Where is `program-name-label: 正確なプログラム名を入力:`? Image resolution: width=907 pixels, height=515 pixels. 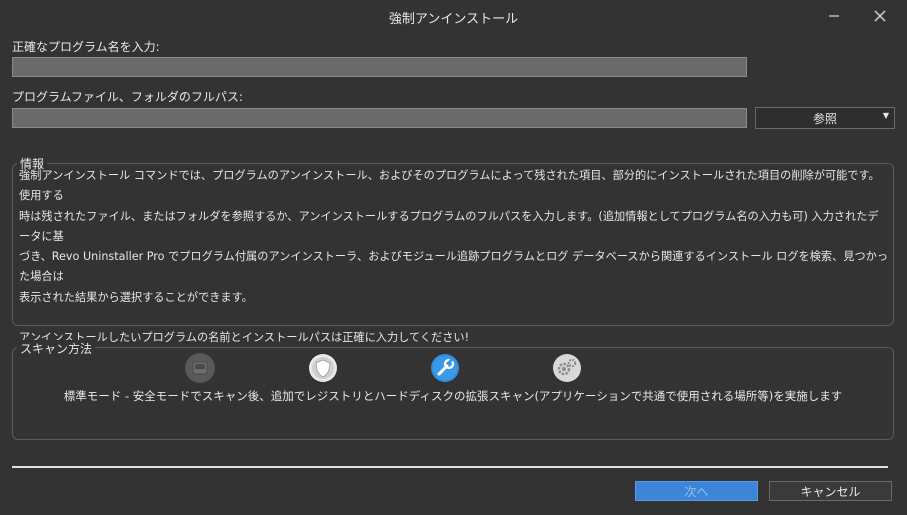 program-name-label: 正確なプログラム名を入力: is located at coordinates (86, 47).